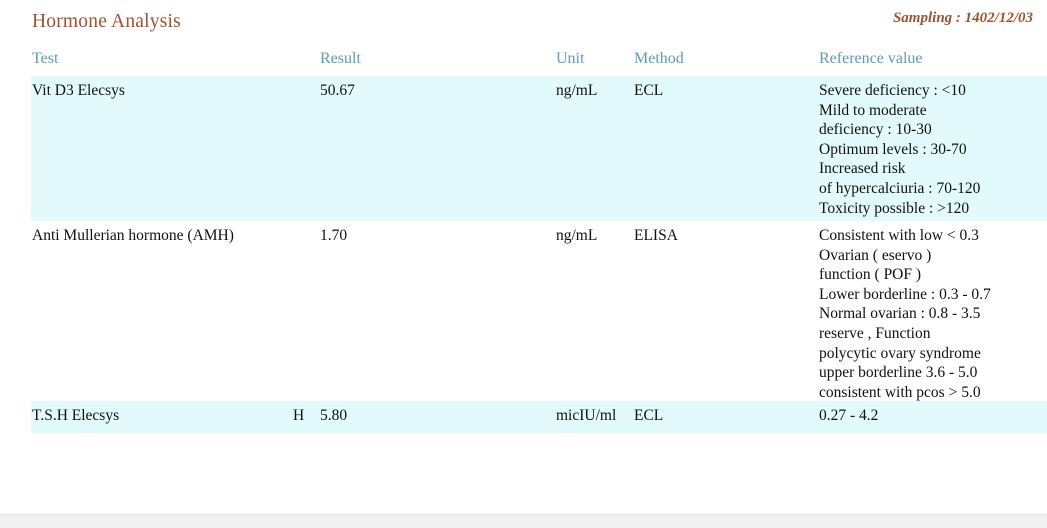  I want to click on cell-test-name: T.S.H Elecsys, so click(76, 415).